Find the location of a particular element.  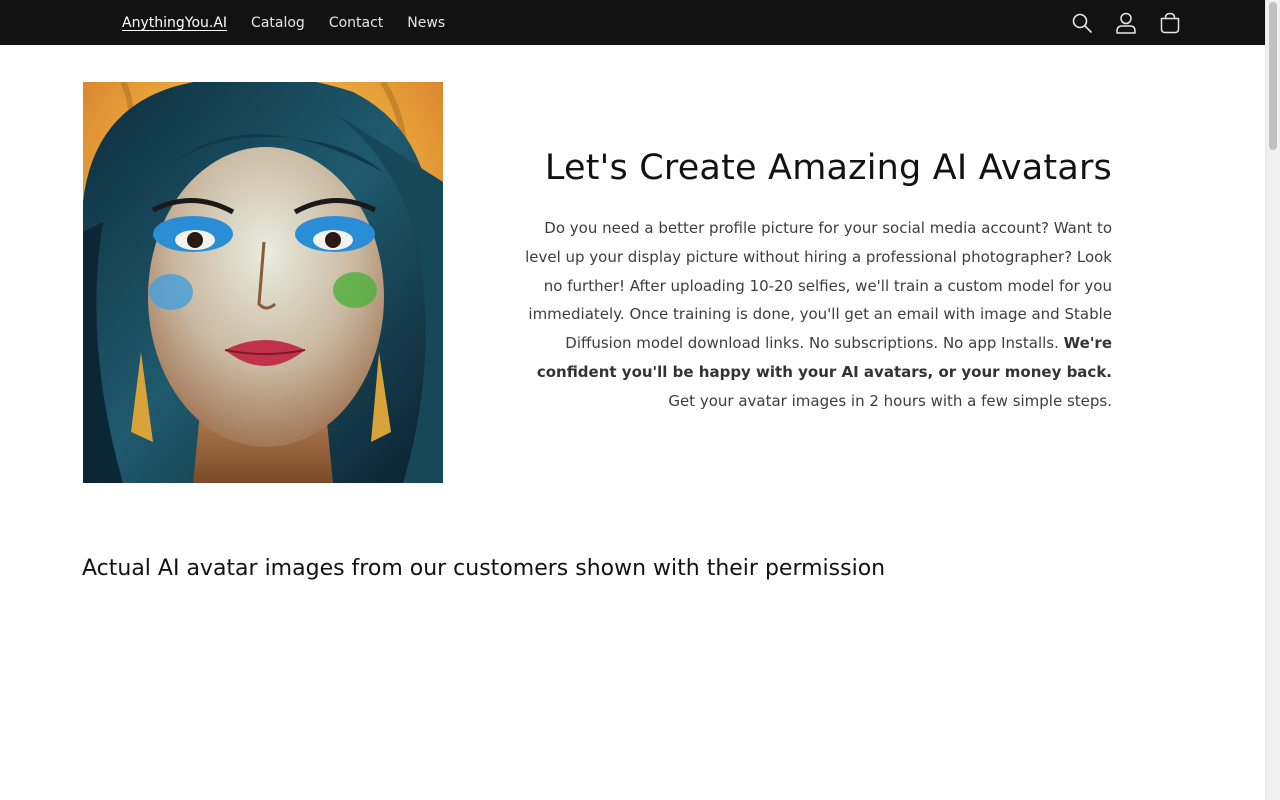

nav-link-catalog: Catalog is located at coordinates (278, 23).